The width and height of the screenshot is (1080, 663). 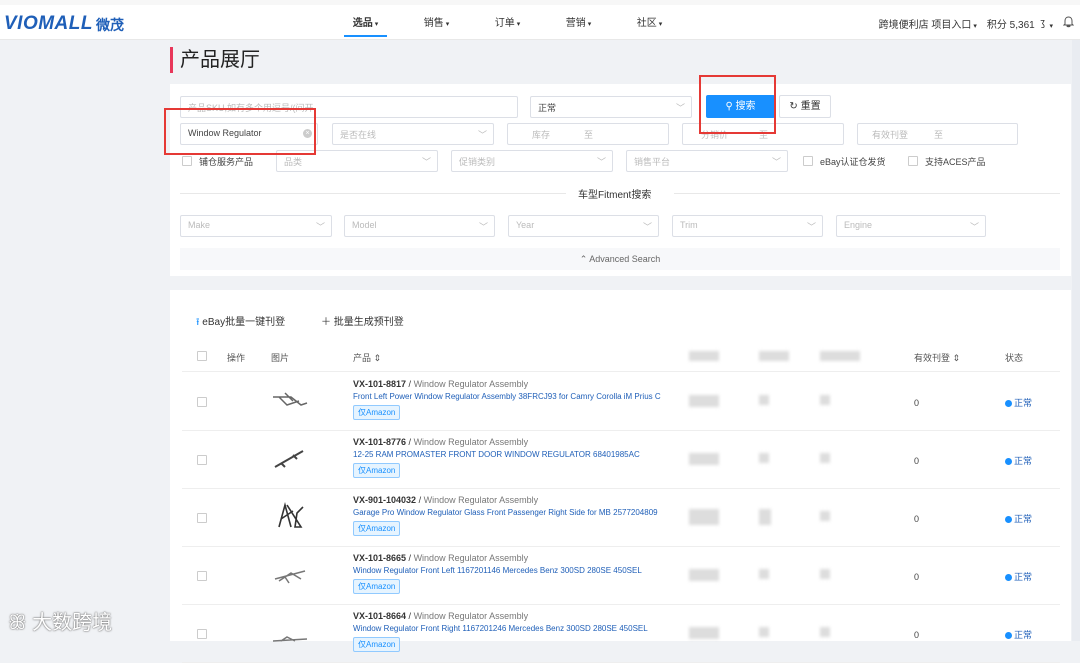 What do you see at coordinates (1018, 634) in the screenshot?
I see `status-badge: 正常` at bounding box center [1018, 634].